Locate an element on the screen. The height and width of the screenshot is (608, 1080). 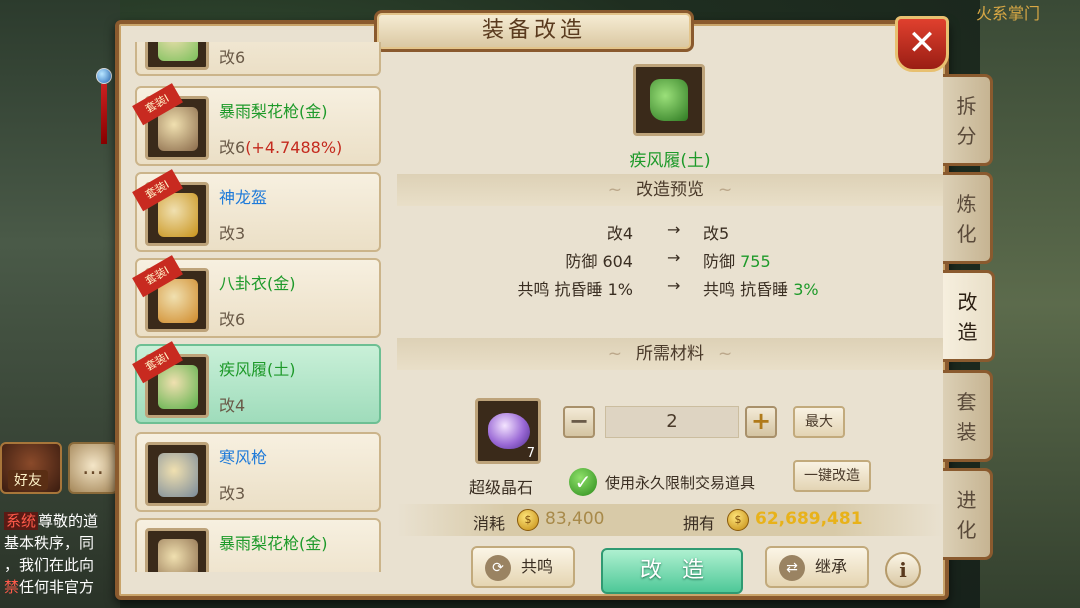
equipment-list-item: 套装I 疾风履(土) 改4 is located at coordinates (256, 382).